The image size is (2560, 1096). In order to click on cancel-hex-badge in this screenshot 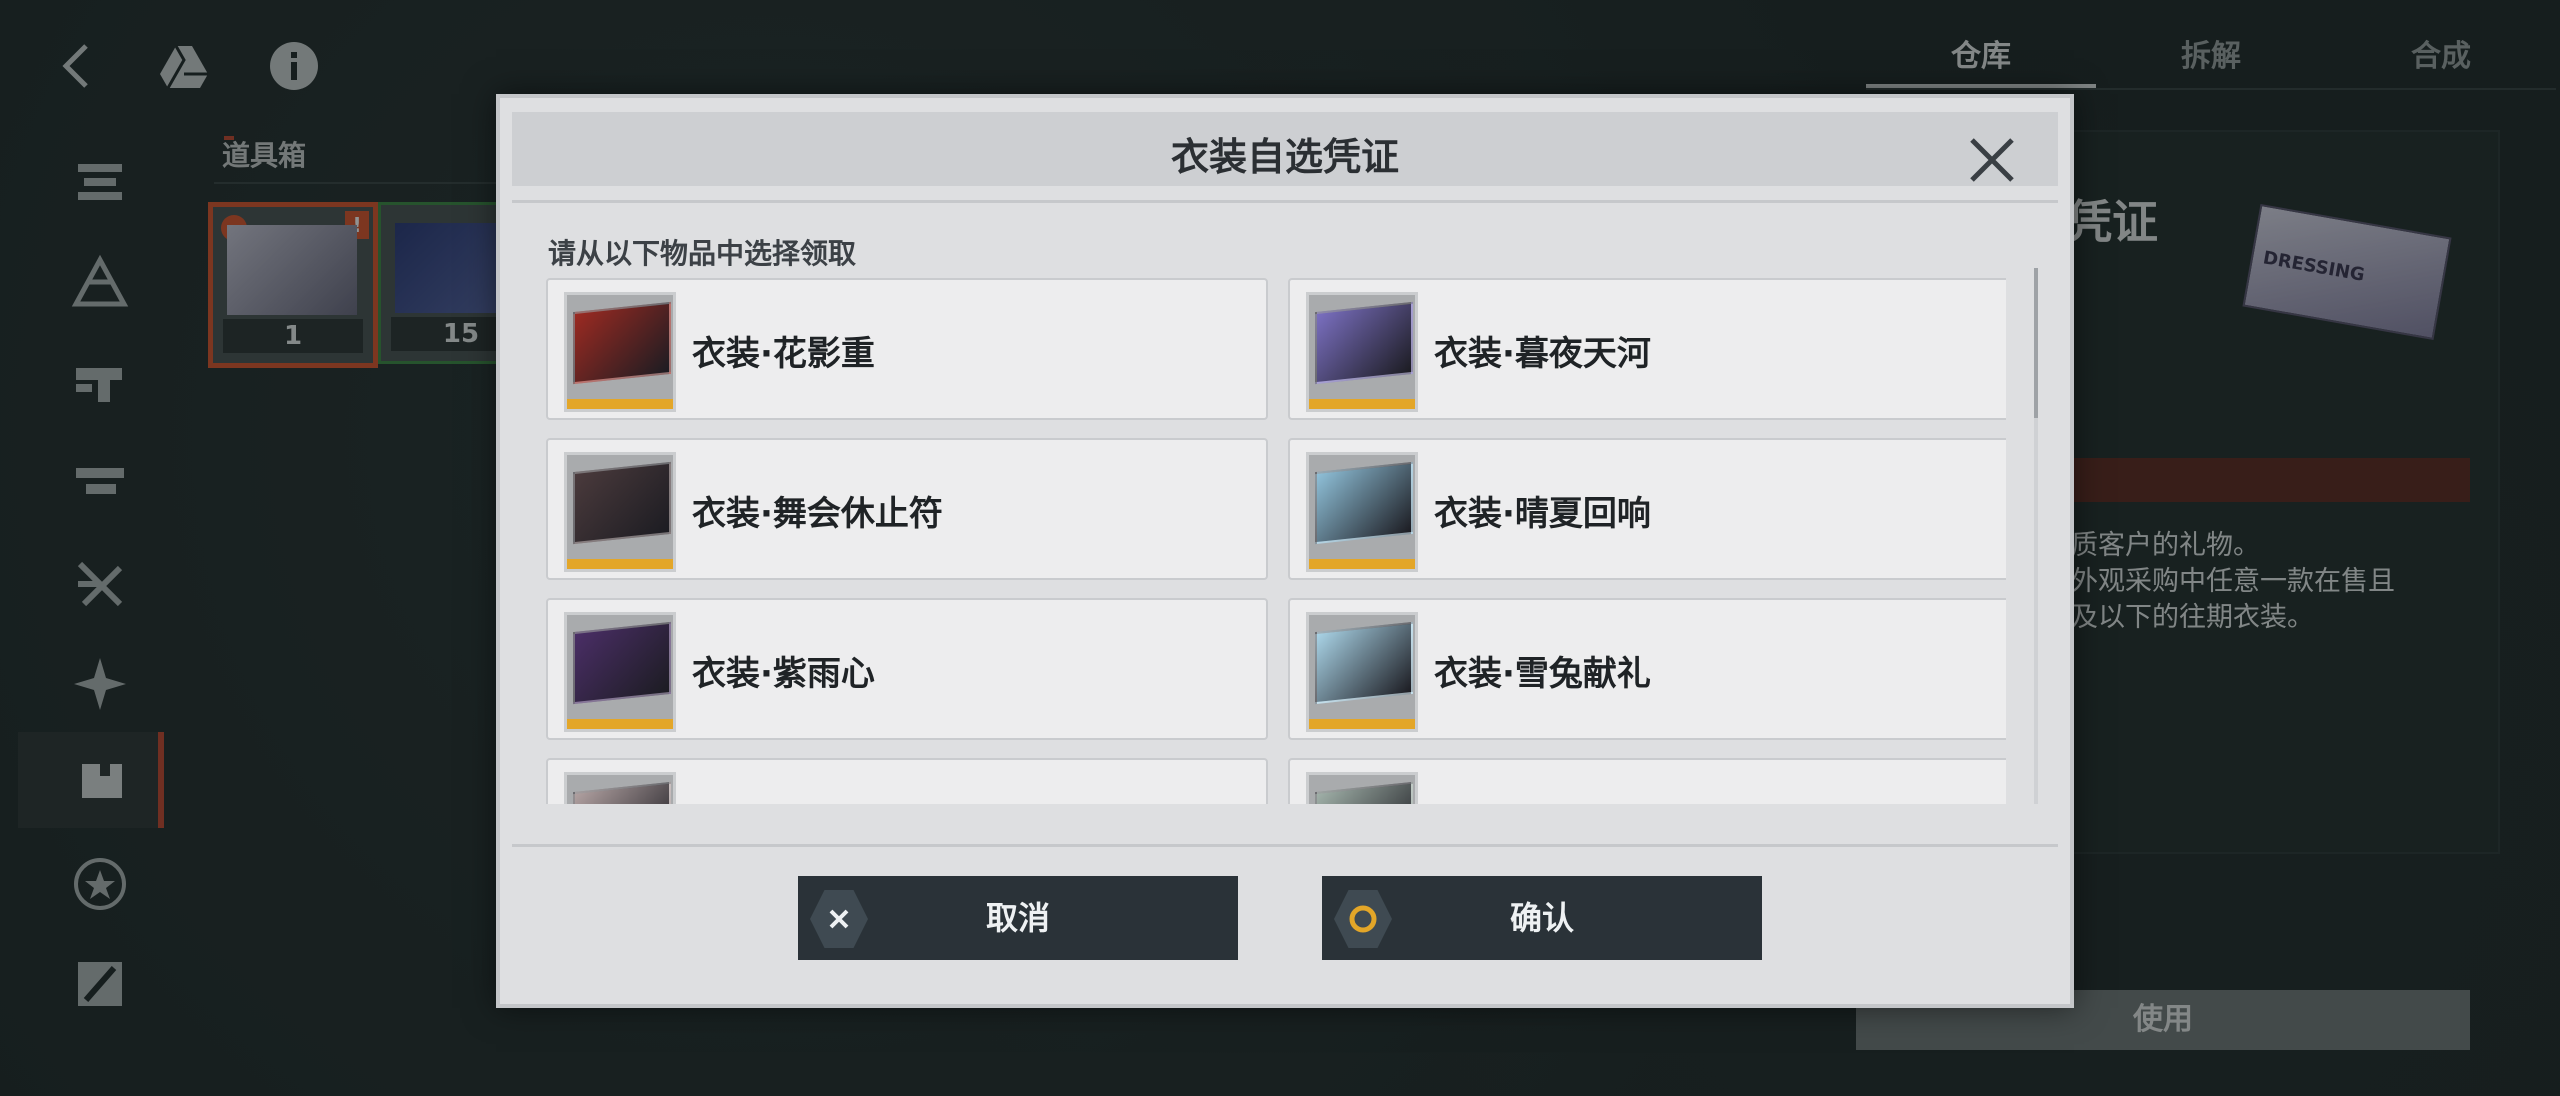, I will do `click(839, 919)`.